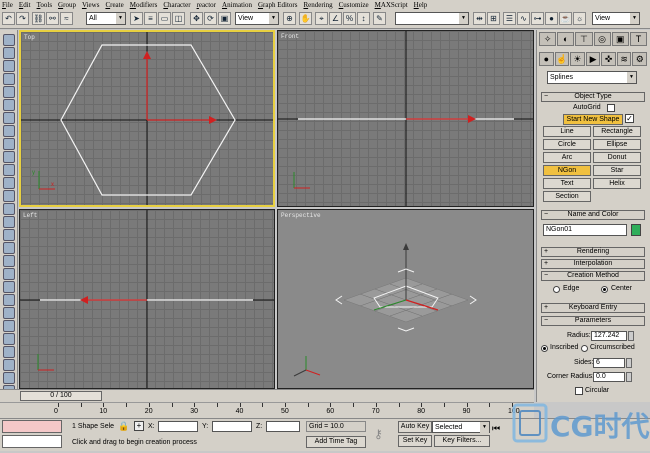 The width and height of the screenshot is (650, 453). Describe the element at coordinates (176, 5) in the screenshot. I see `menu-item-character: Character` at that location.